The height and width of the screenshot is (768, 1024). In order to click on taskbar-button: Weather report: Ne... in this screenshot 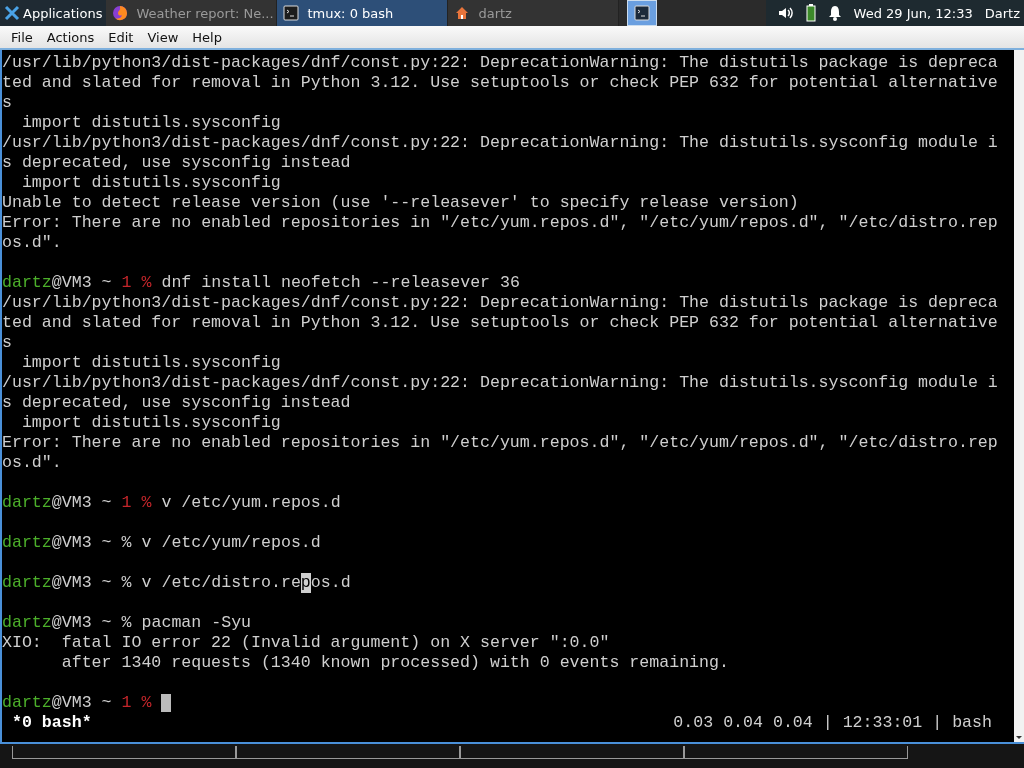, I will do `click(192, 13)`.